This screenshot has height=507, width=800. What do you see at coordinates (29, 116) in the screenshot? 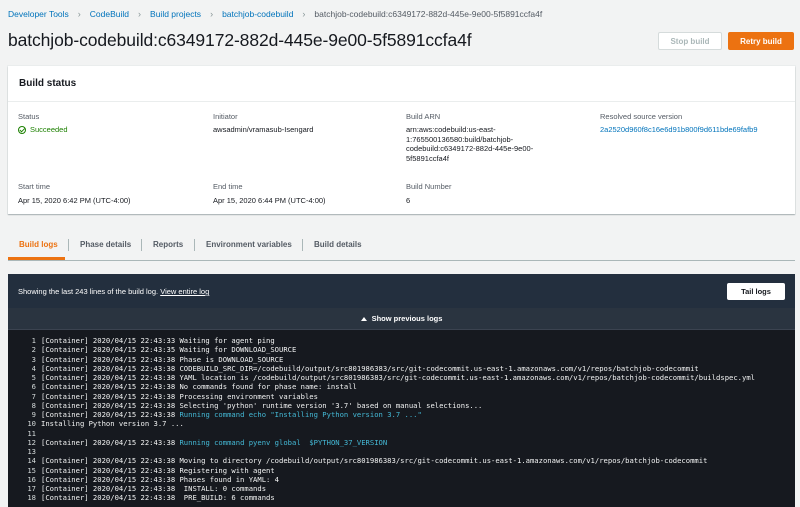
I see `status-label: Status` at bounding box center [29, 116].